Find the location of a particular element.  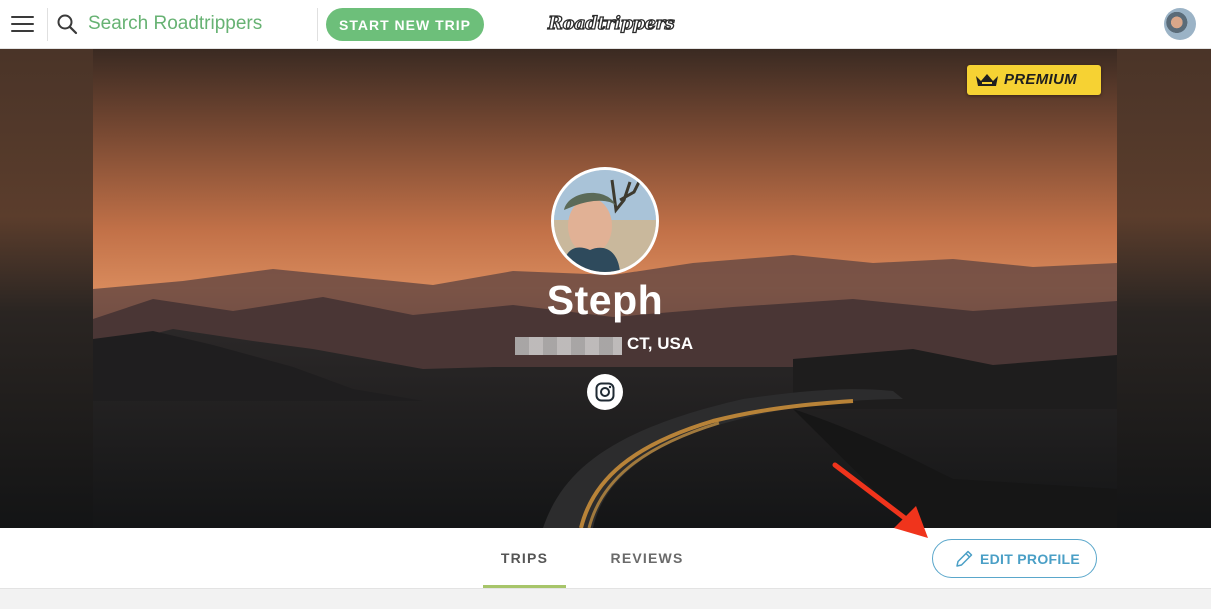

roadtrippers-logo: Roadtrippers is located at coordinates (611, 24).